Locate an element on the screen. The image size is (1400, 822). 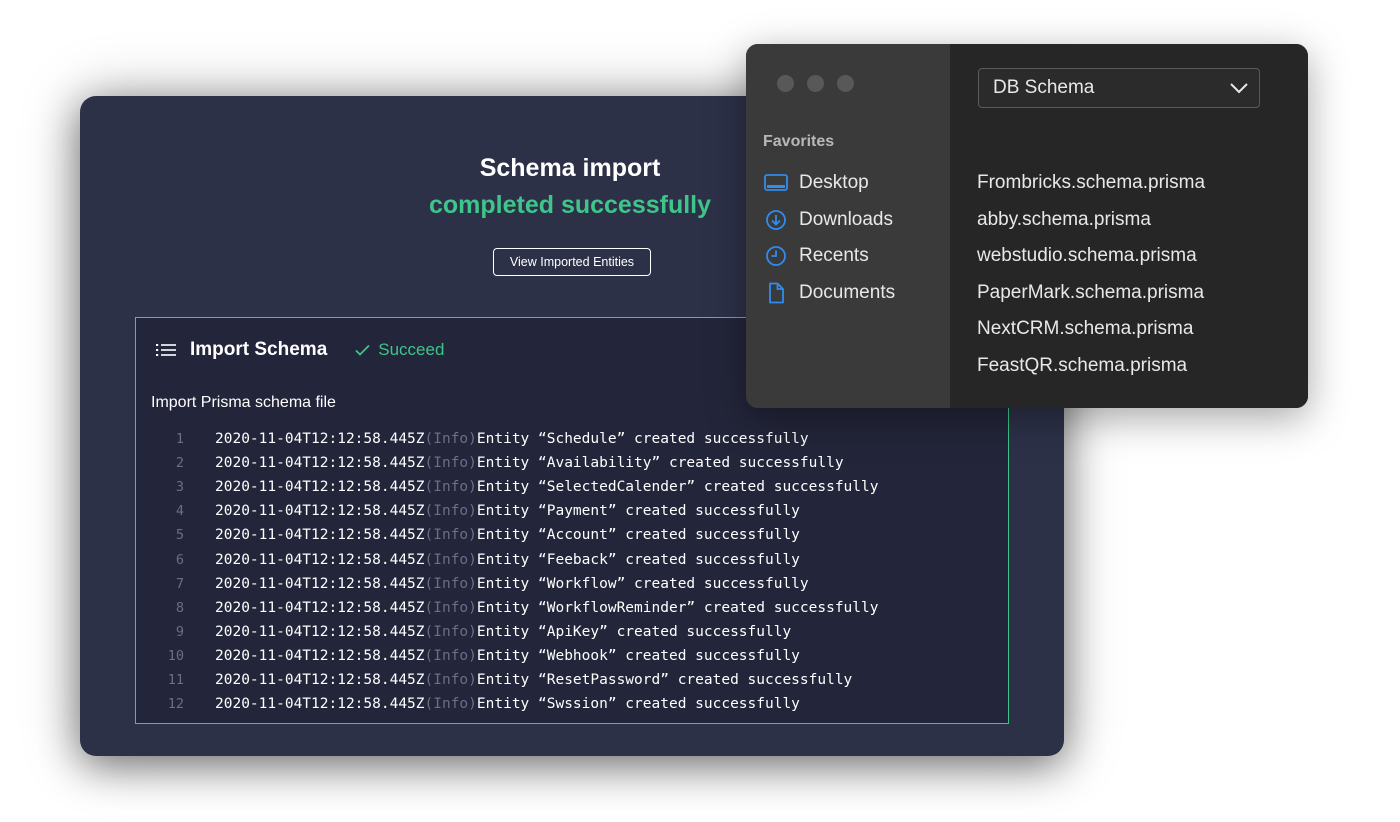
status-badge: Succeed is located at coordinates (399, 350).